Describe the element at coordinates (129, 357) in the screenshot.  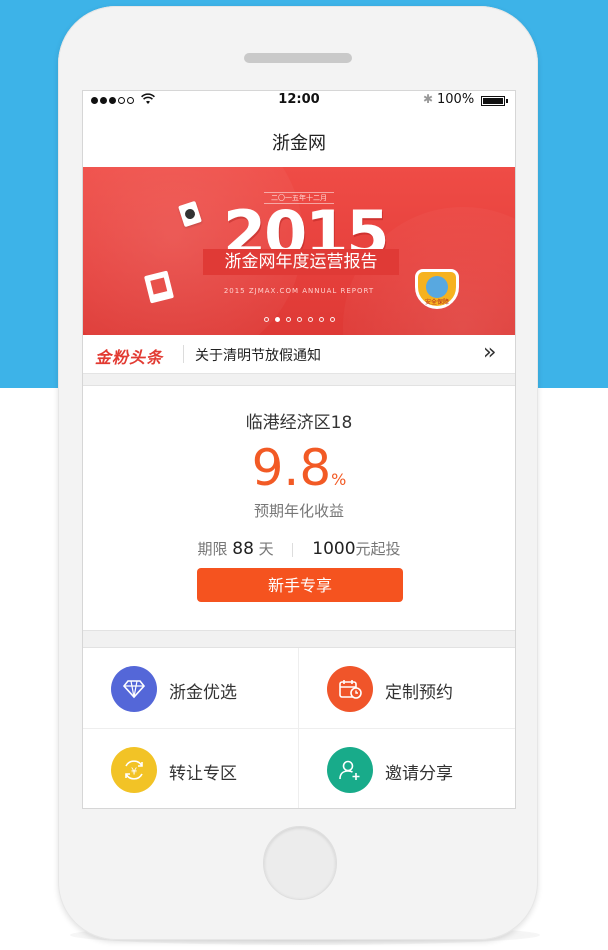
I see `news-logo: 金粉头条` at that location.